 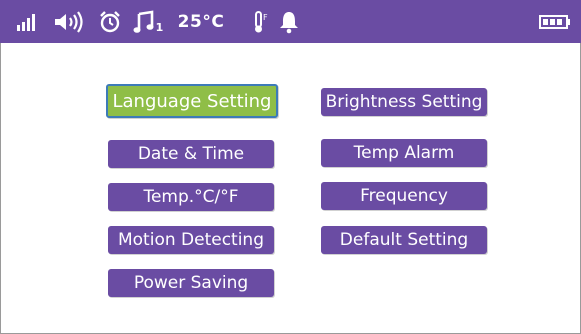 I want to click on bell-icon, so click(x=289, y=21).